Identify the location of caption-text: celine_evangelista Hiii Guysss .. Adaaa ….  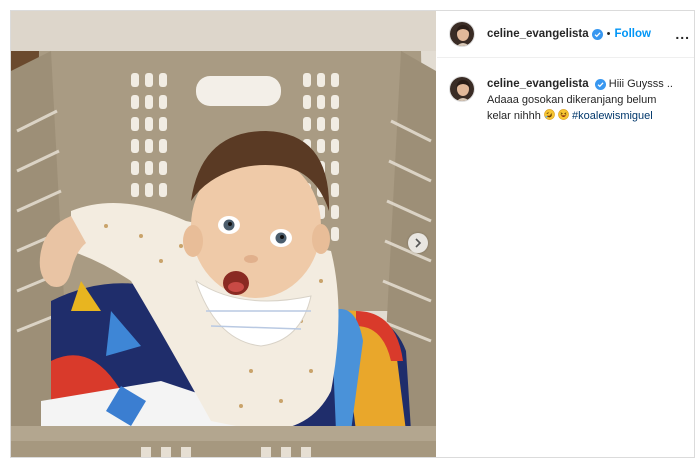
(580, 100).